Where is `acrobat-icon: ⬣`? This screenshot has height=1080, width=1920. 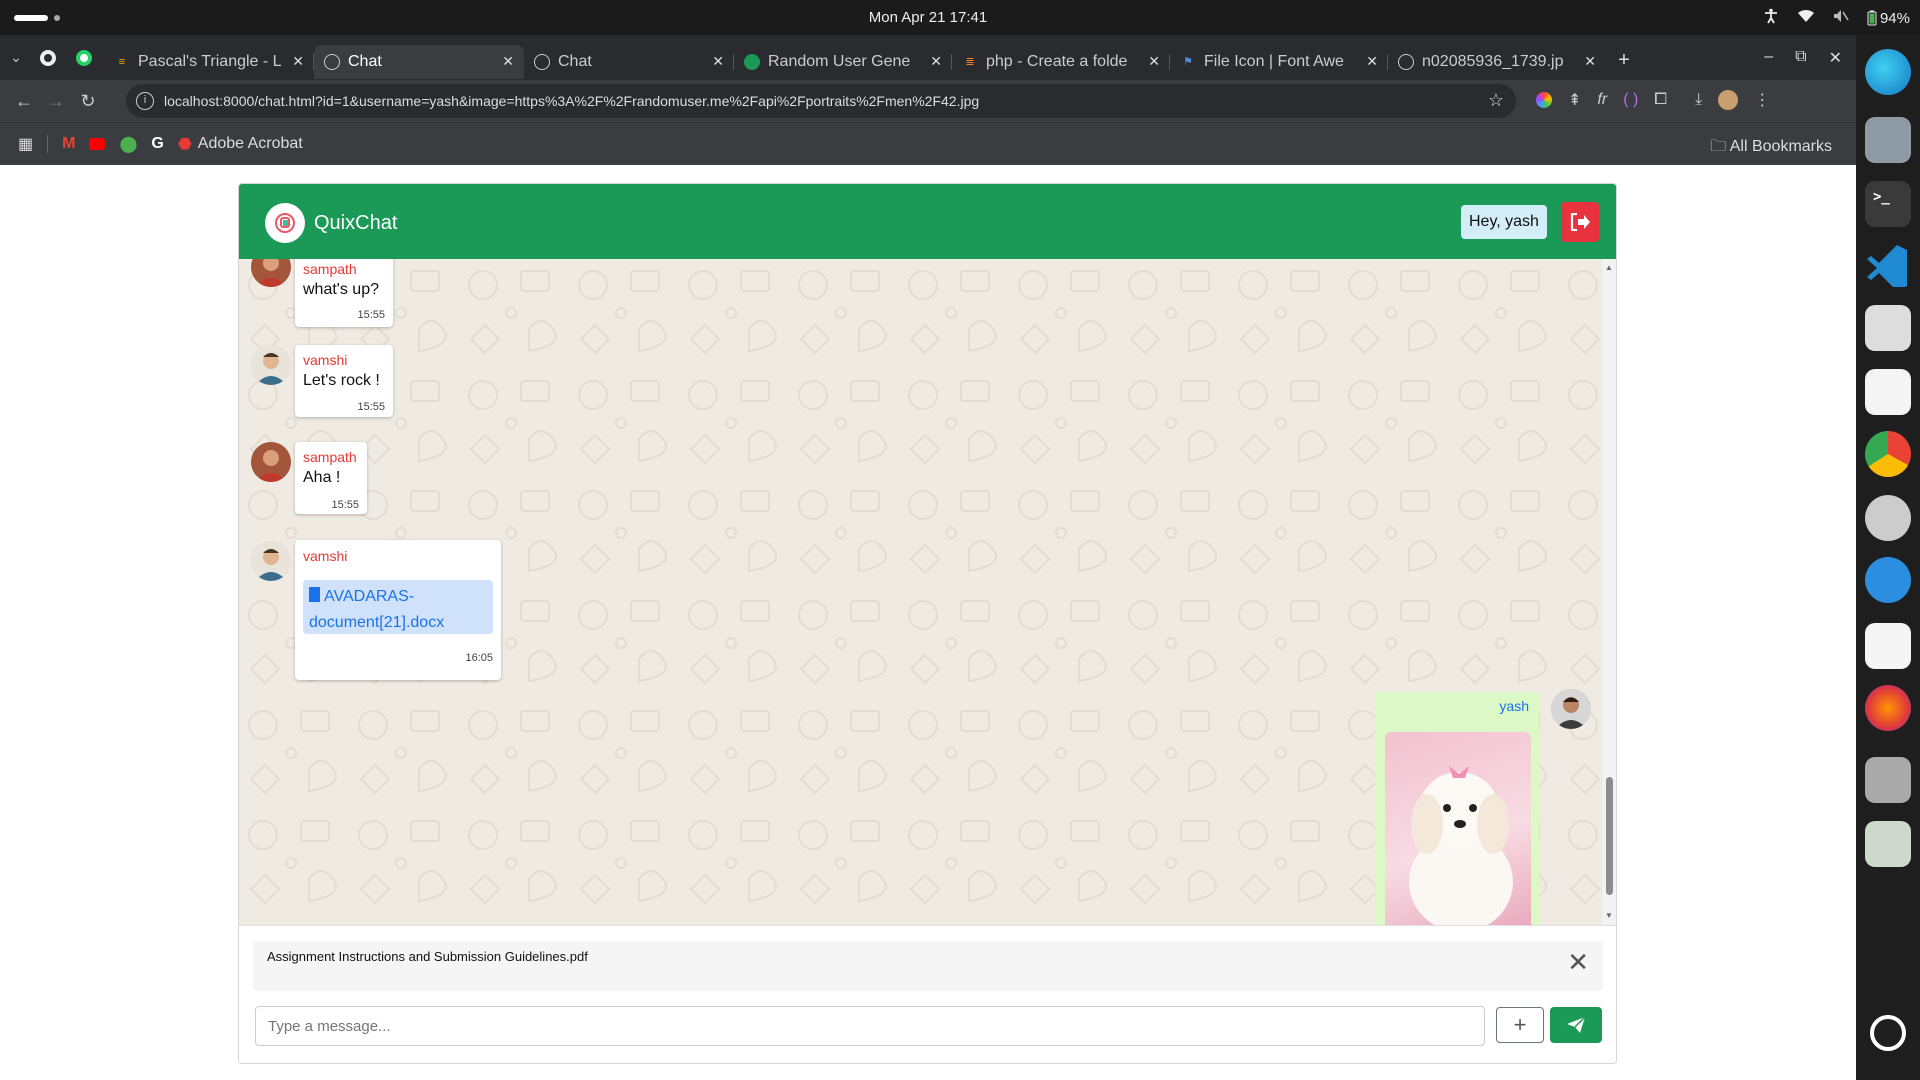
acrobat-icon: ⬣ is located at coordinates (184, 144).